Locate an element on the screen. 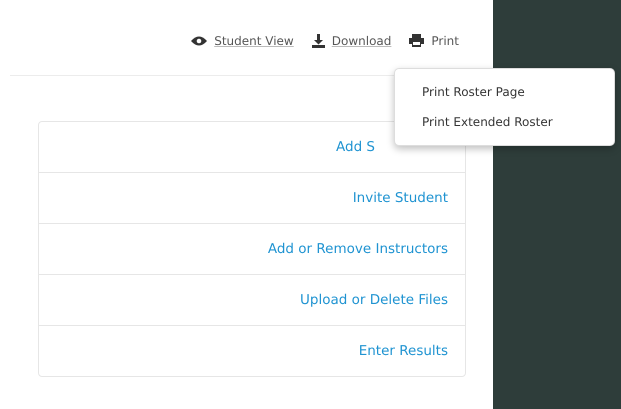 The width and height of the screenshot is (621, 409). download-icon is located at coordinates (318, 41).